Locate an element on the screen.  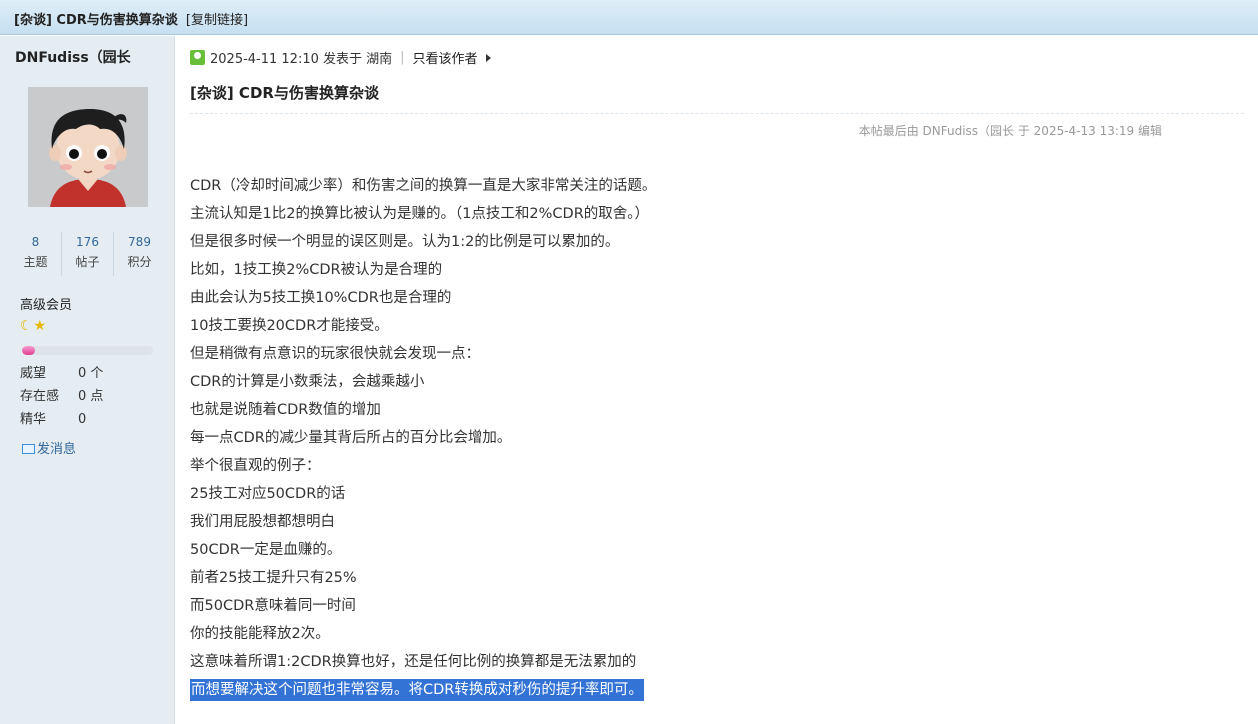
info-presence-value: 0 点 is located at coordinates (91, 396).